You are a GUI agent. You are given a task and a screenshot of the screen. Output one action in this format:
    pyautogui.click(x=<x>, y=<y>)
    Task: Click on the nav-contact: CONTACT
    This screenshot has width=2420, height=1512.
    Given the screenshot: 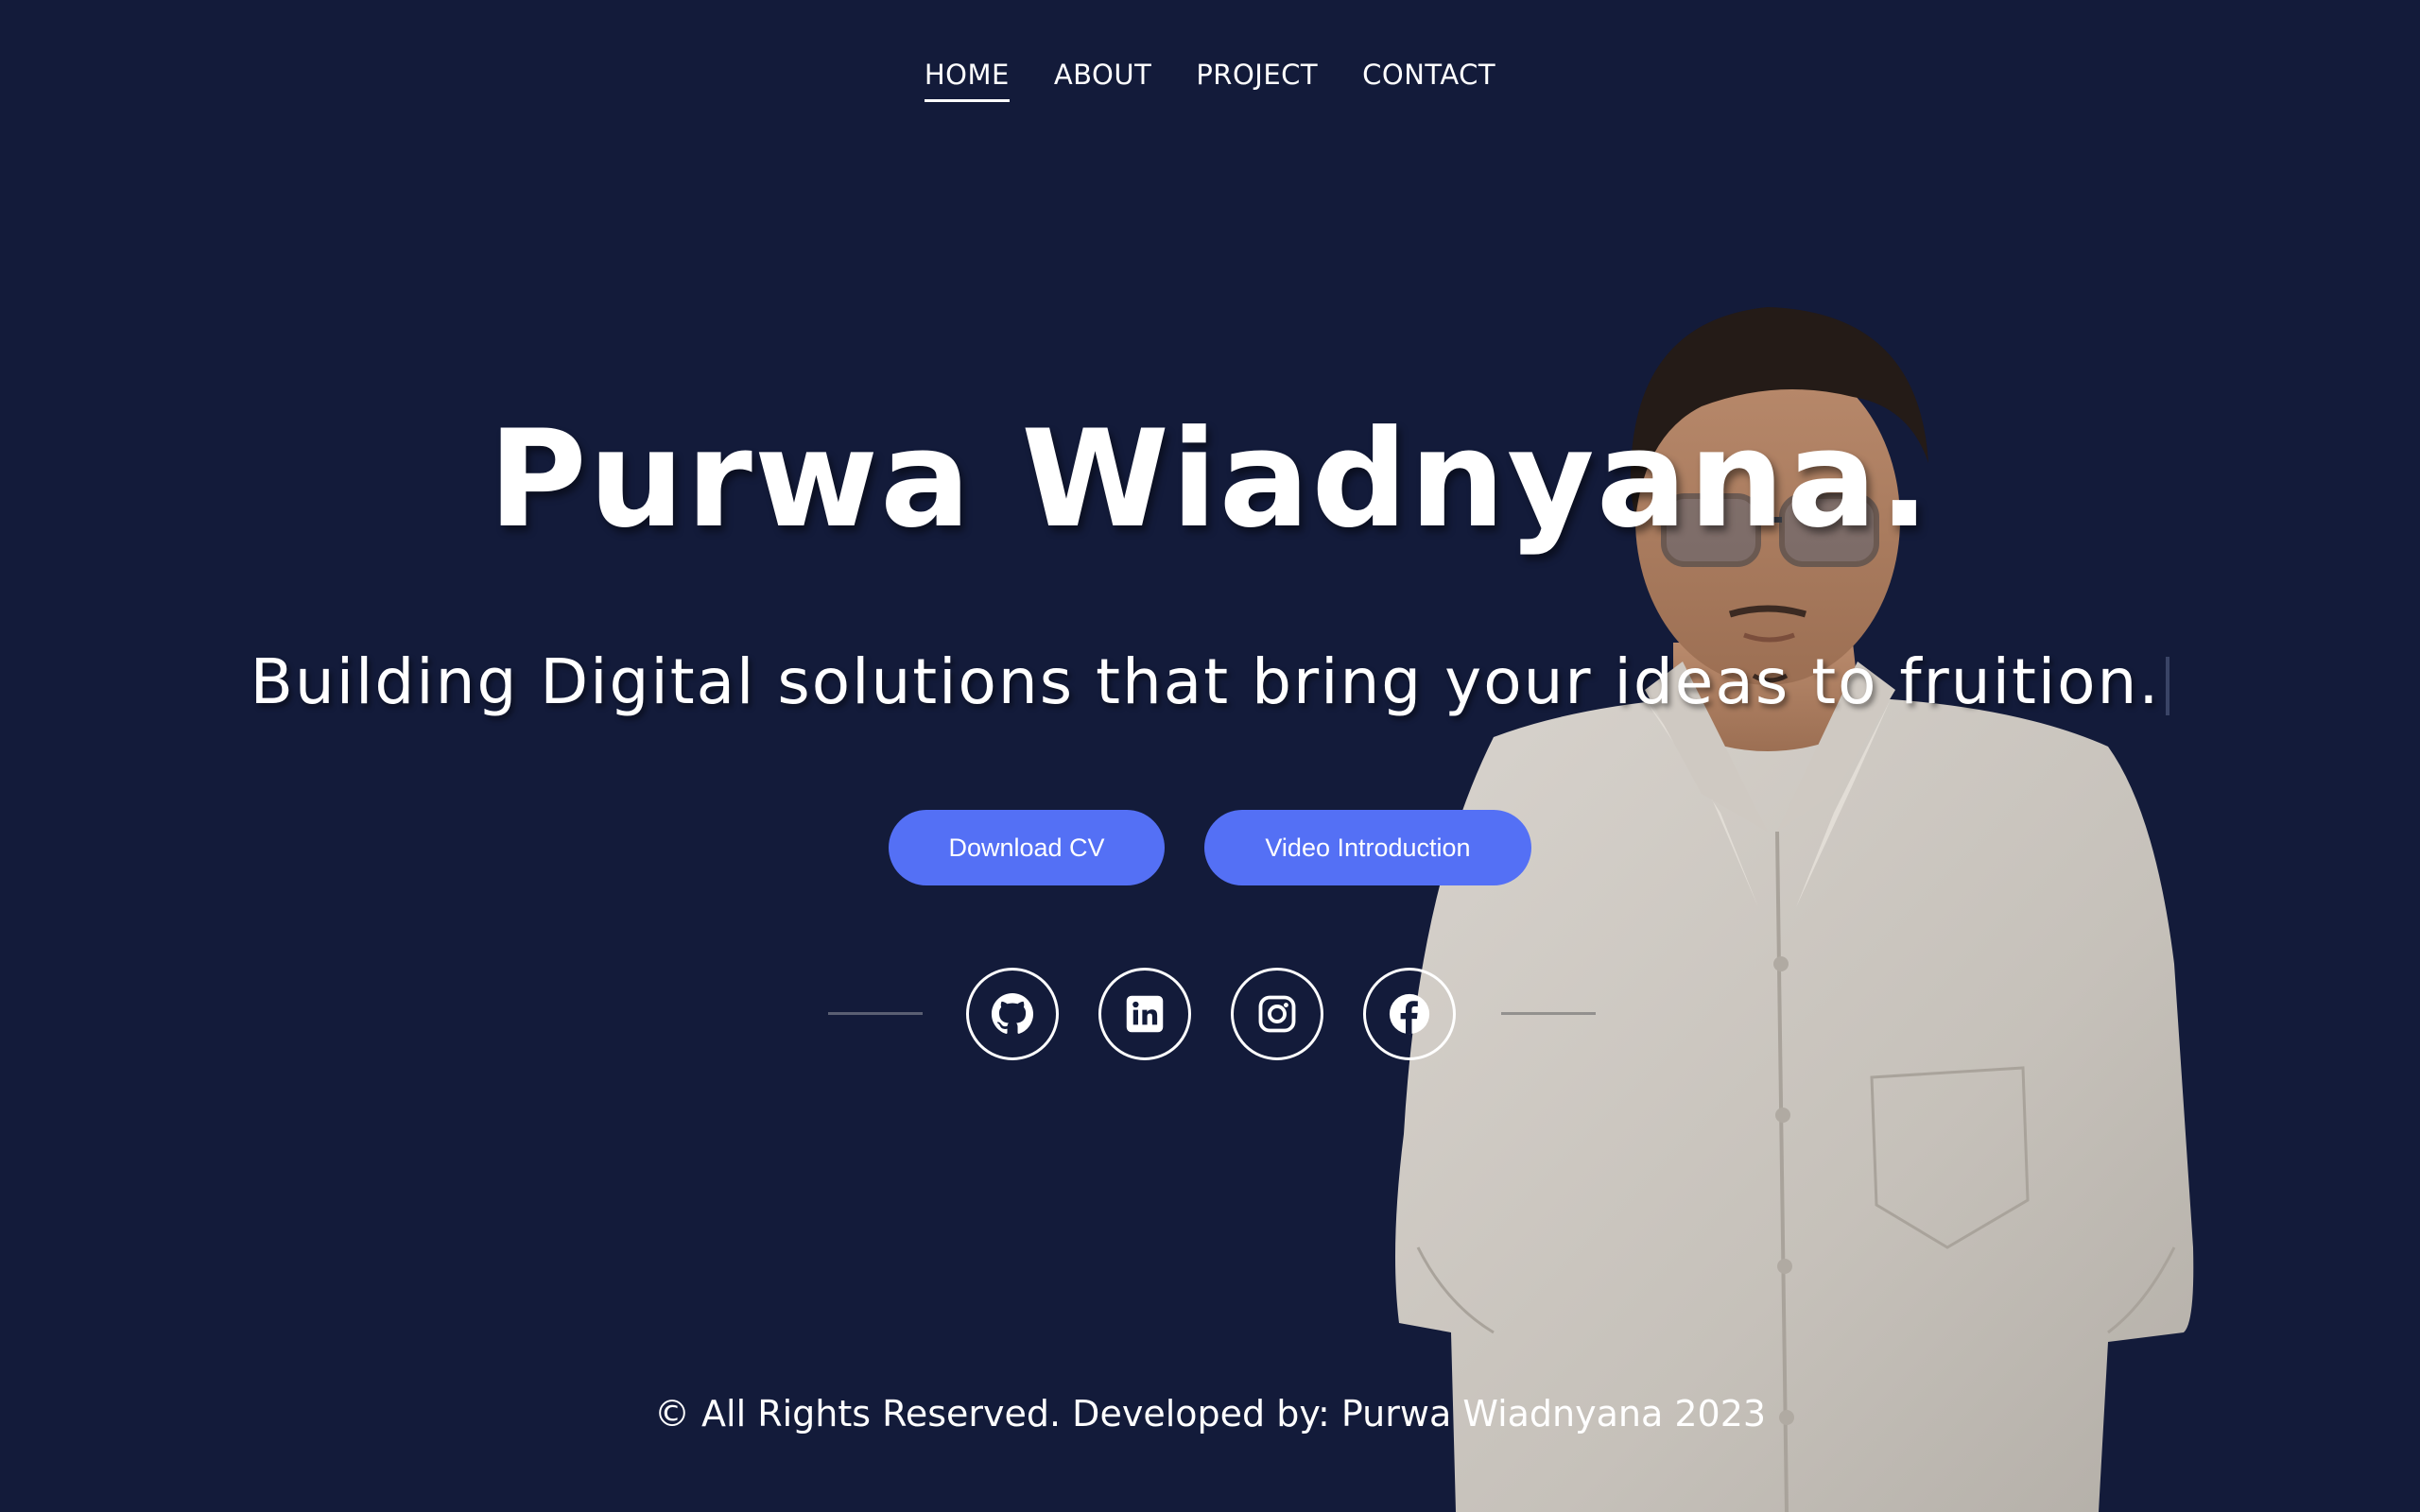 What is the action you would take?
    pyautogui.click(x=1428, y=80)
    